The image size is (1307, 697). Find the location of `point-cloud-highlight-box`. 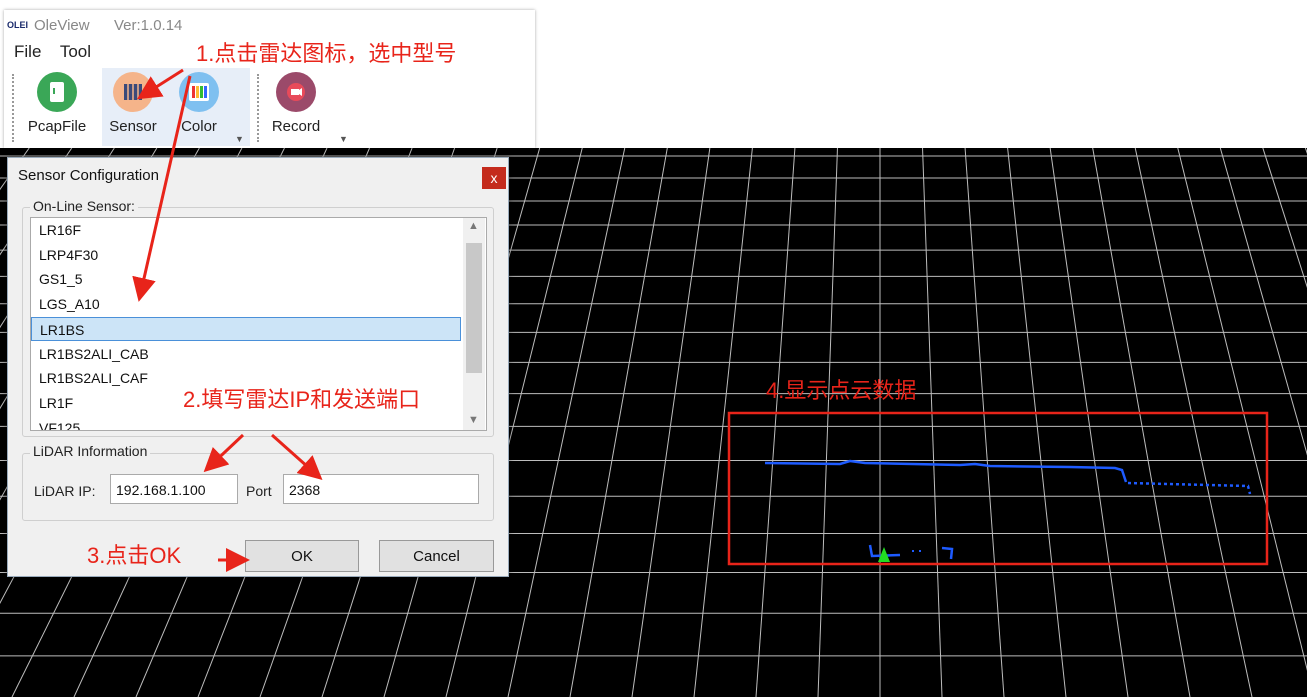

point-cloud-highlight-box is located at coordinates (998, 488).